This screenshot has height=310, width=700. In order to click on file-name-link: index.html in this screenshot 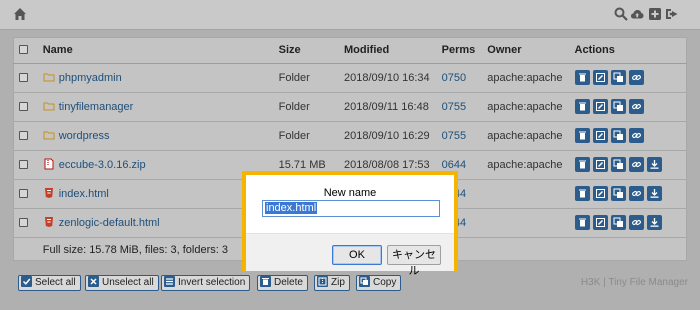, I will do `click(154, 194)`.